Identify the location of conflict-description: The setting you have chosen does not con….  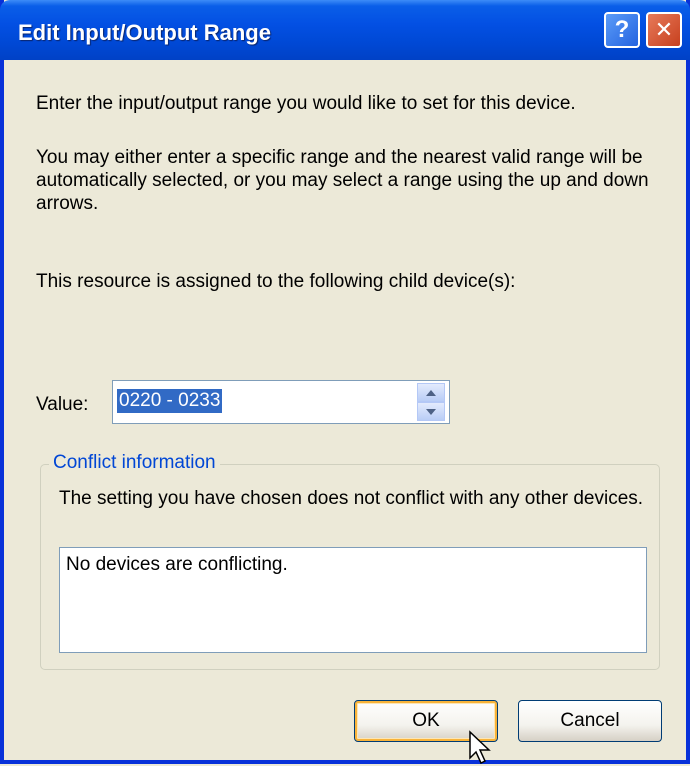
(351, 498).